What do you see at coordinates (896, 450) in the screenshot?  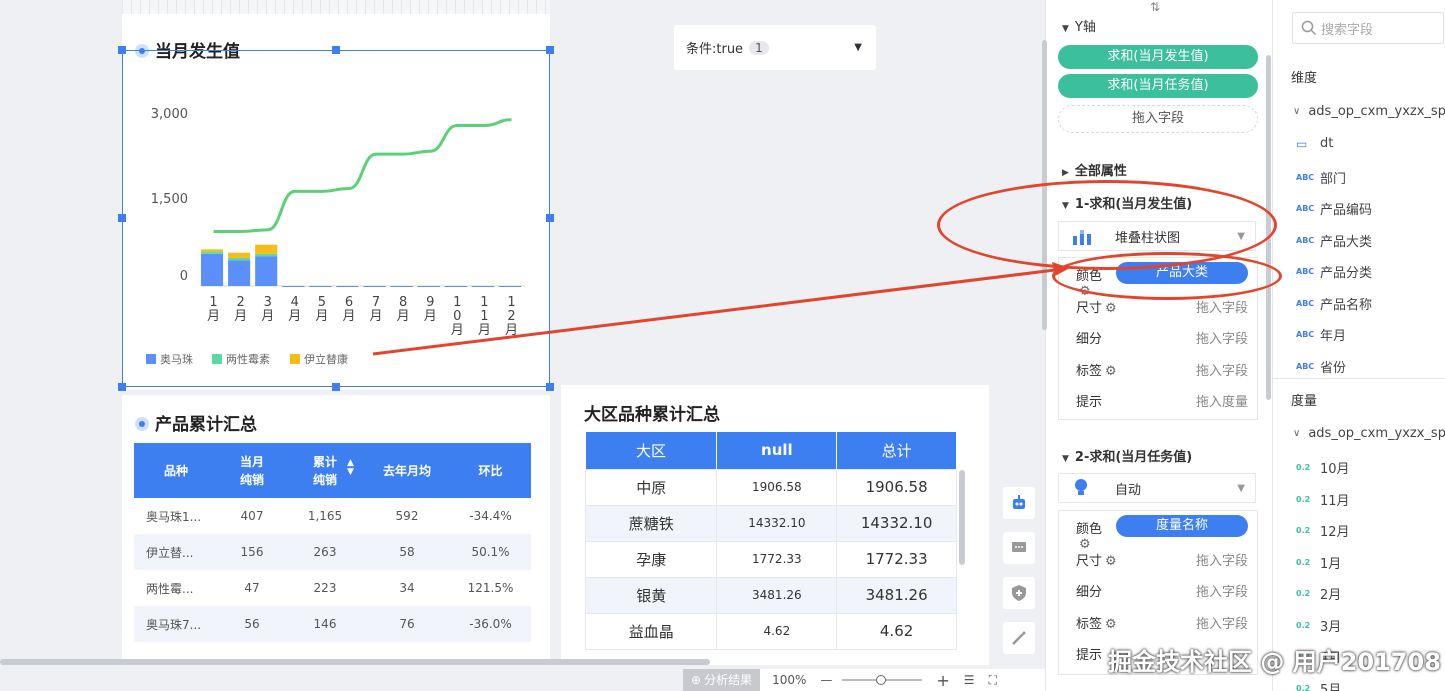 I see `table-header: 总计` at bounding box center [896, 450].